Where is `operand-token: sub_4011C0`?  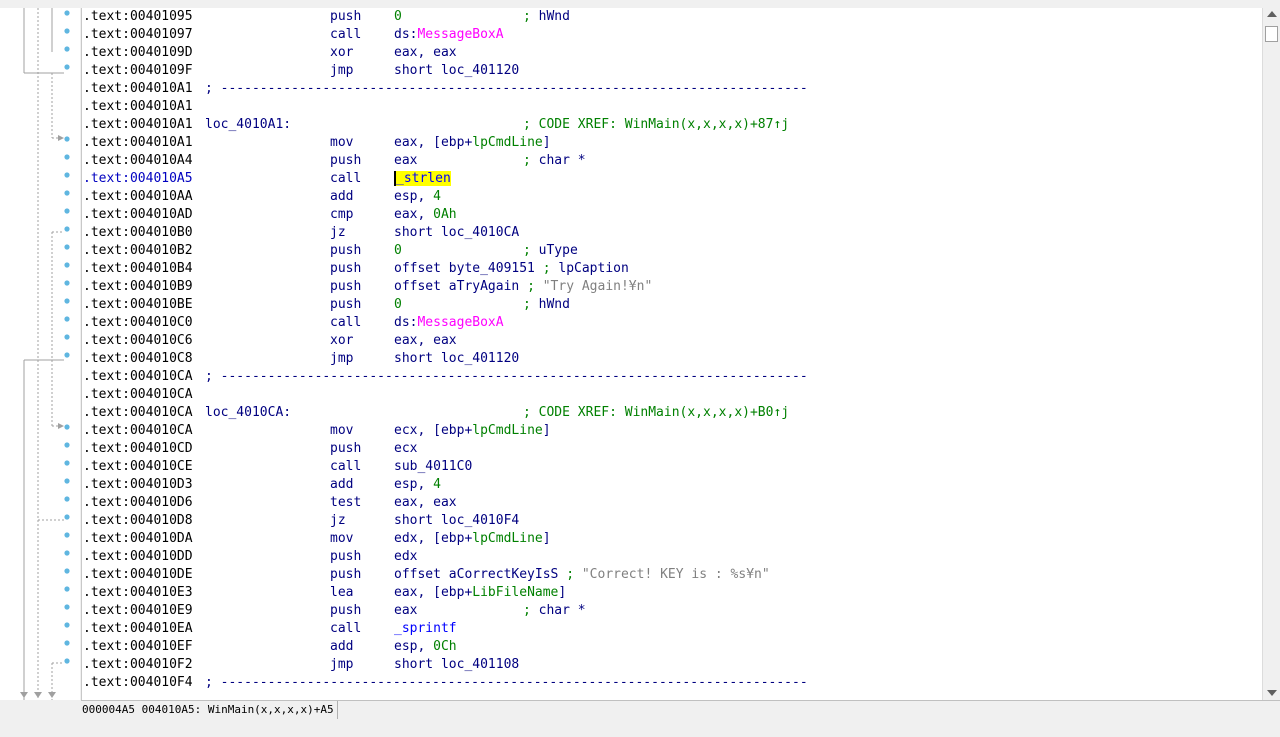
operand-token: sub_4011C0 is located at coordinates (433, 466).